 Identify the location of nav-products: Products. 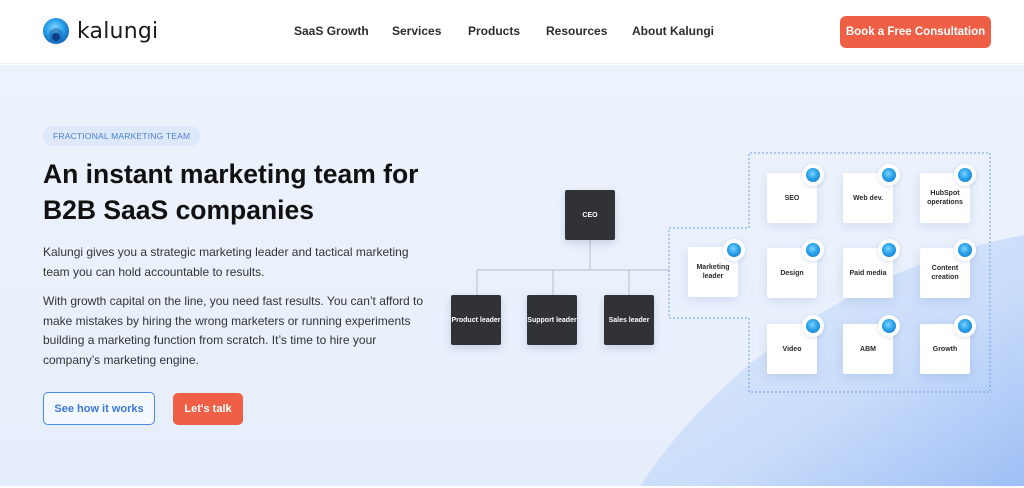
(494, 31).